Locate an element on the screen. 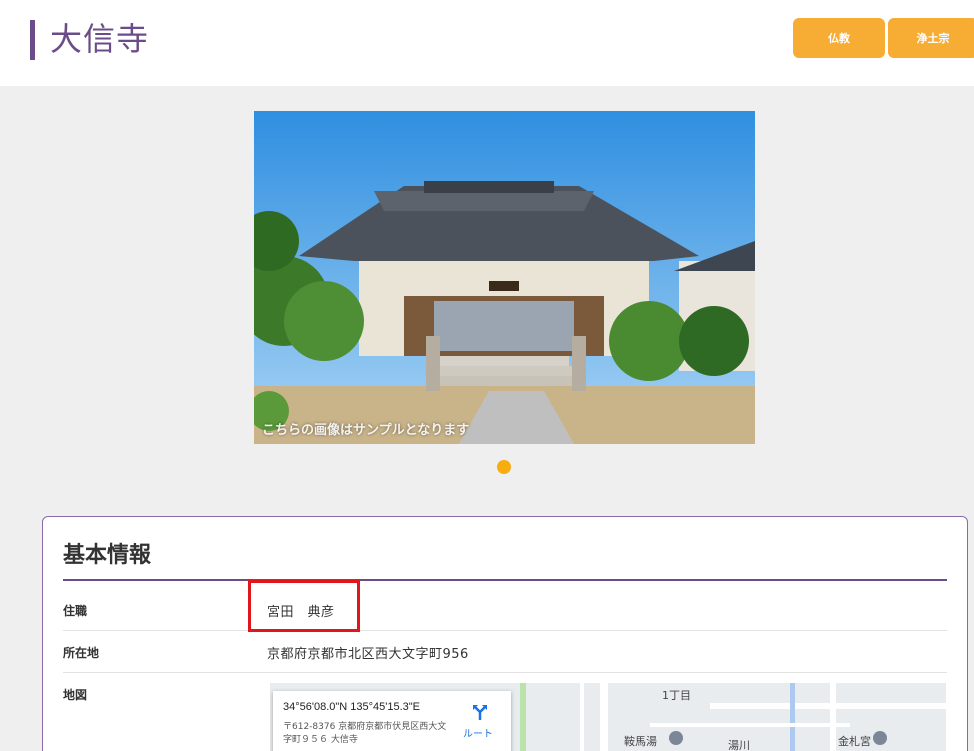 Image resolution: width=974 pixels, height=751 pixels. basic-info-heading: 基本情報 is located at coordinates (107, 555).